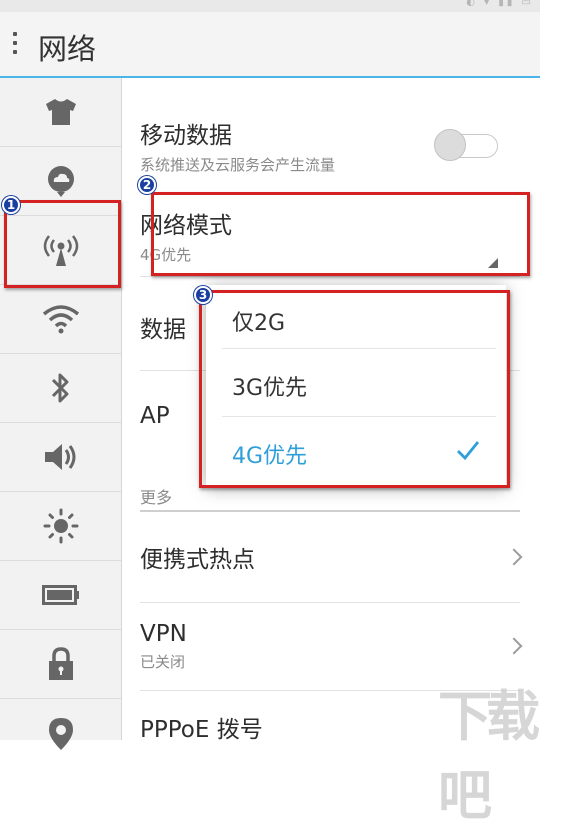 This screenshot has height=830, width=581. What do you see at coordinates (163, 662) in the screenshot?
I see `vpn-status: 已关闭` at bounding box center [163, 662].